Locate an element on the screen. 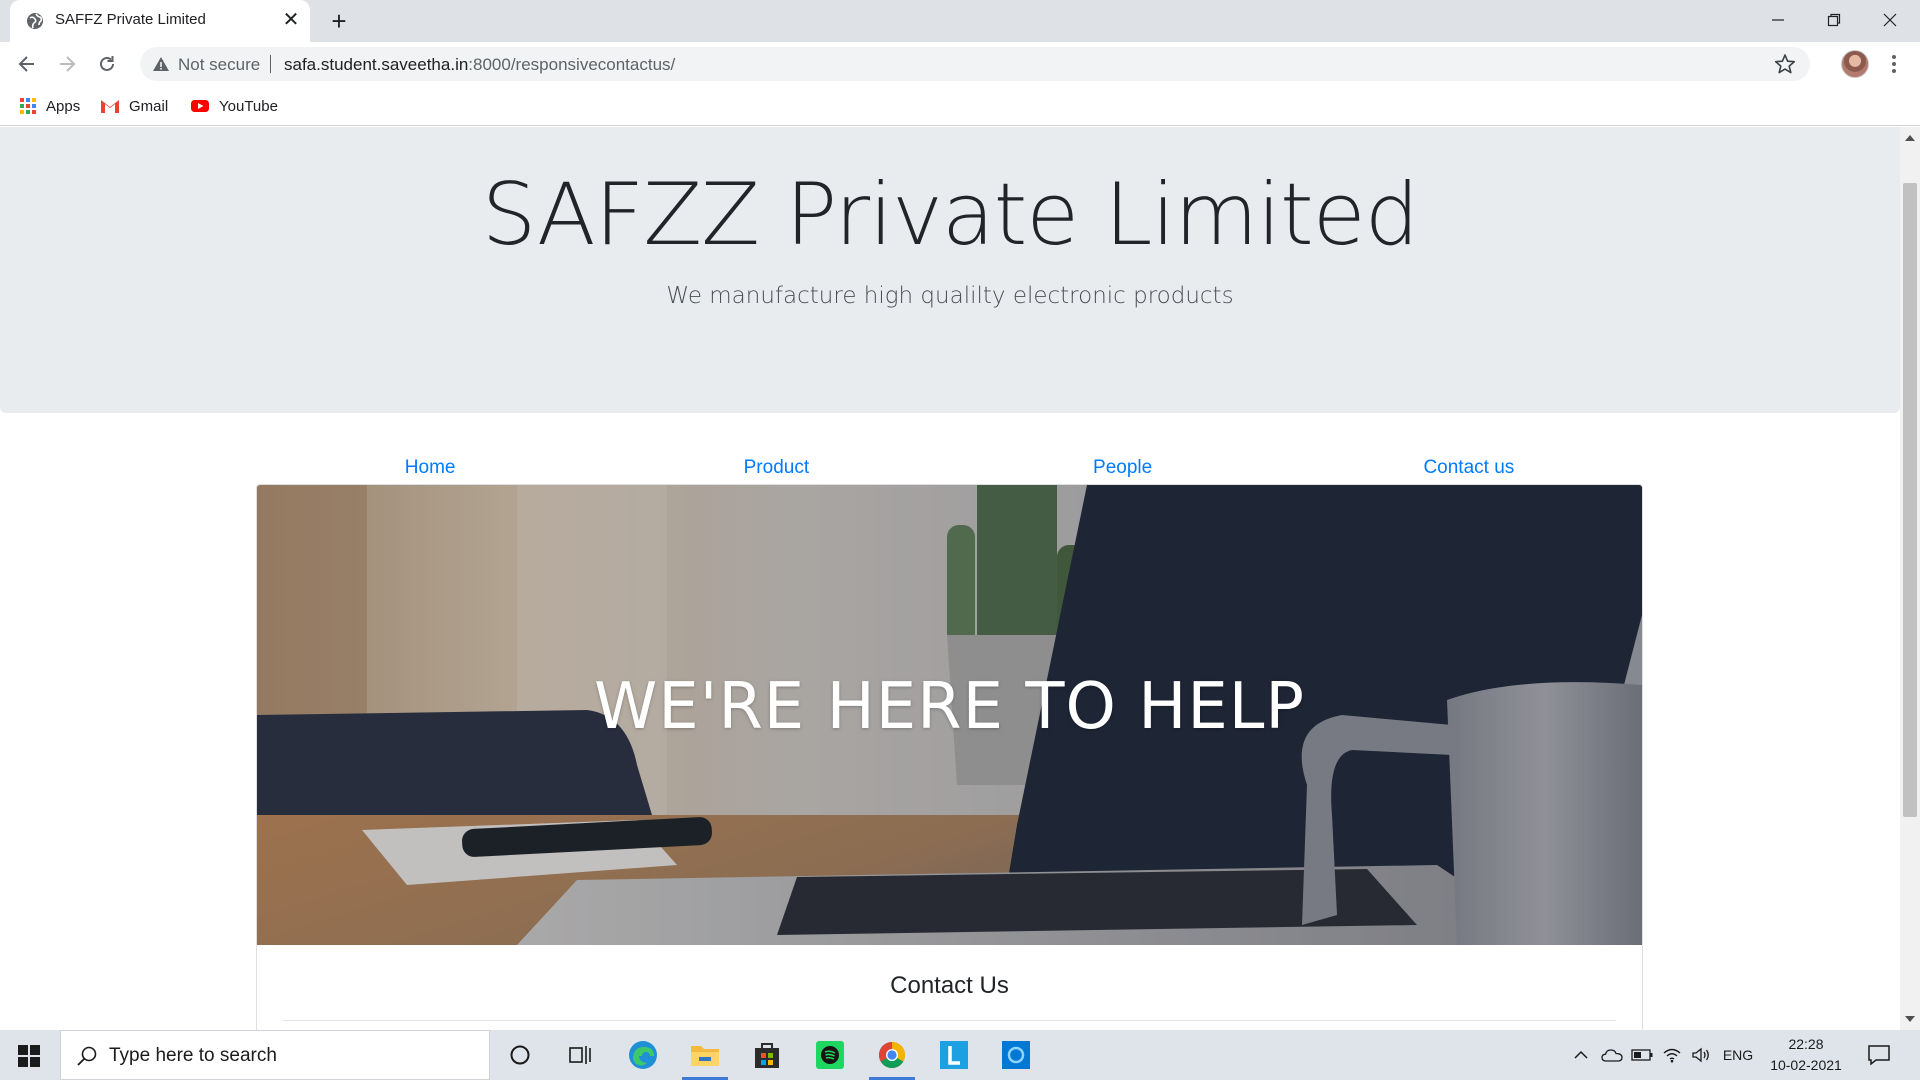 The image size is (1920, 1080). youtube-icon is located at coordinates (200, 106).